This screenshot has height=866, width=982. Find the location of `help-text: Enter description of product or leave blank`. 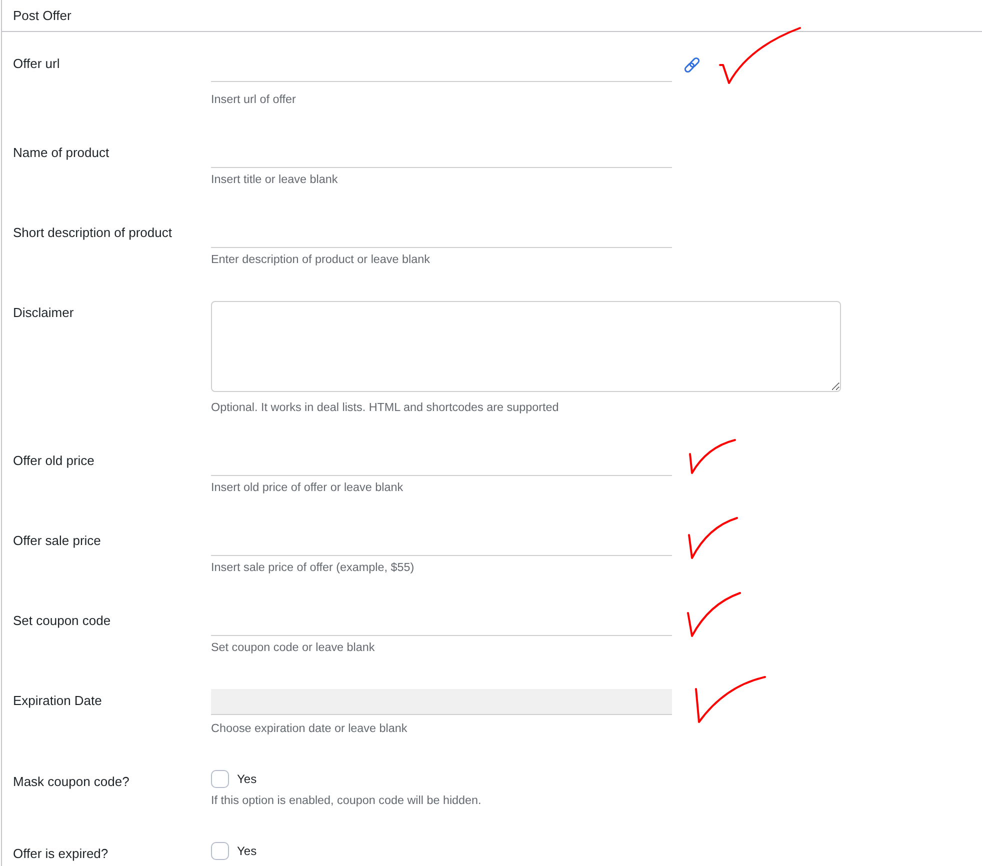

help-text: Enter description of product or leave blank is located at coordinates (320, 260).